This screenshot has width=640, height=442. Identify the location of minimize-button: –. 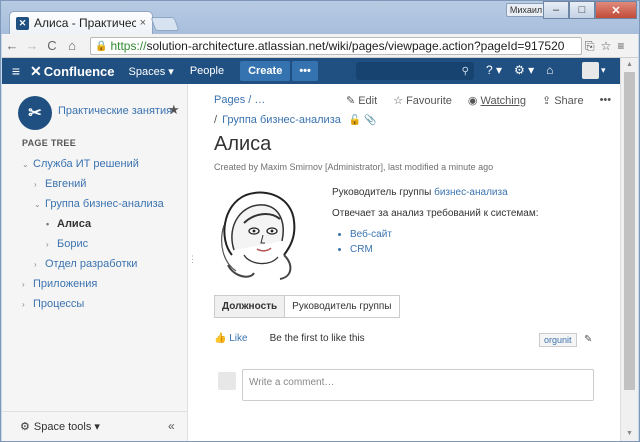
(556, 10).